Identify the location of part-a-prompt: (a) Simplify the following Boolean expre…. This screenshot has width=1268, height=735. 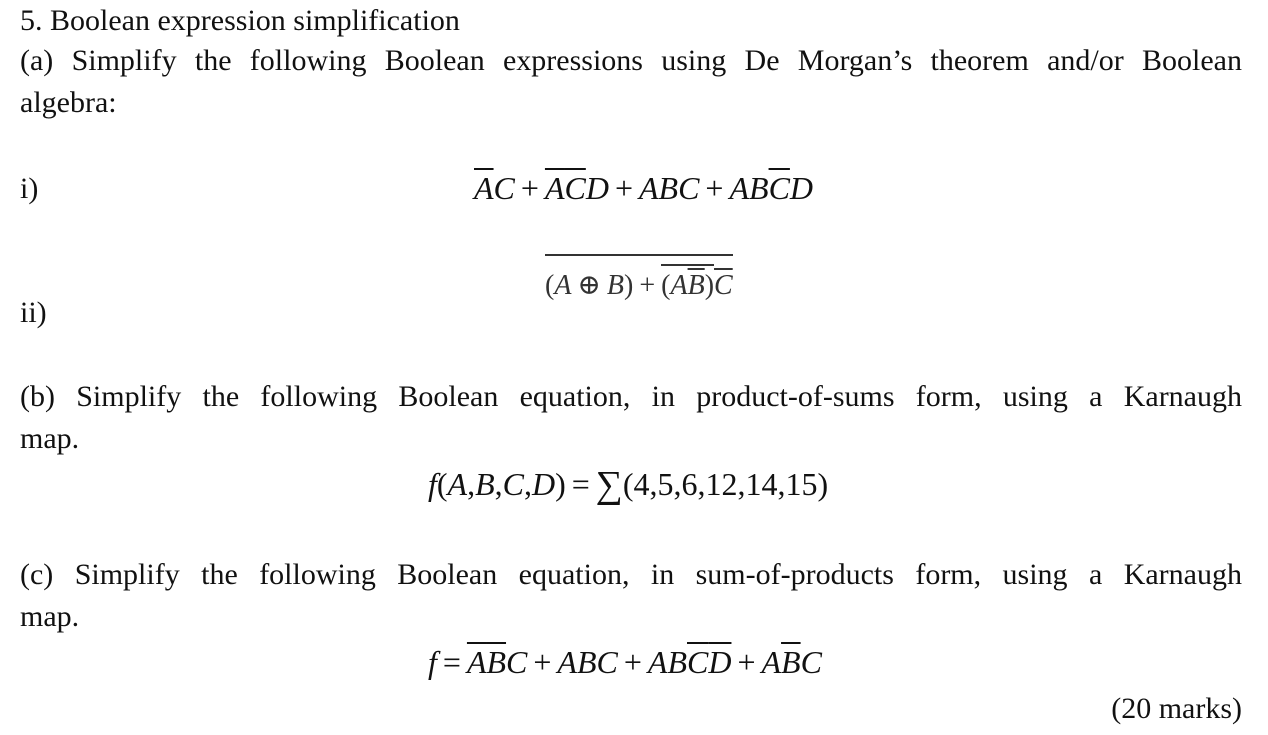
(631, 60).